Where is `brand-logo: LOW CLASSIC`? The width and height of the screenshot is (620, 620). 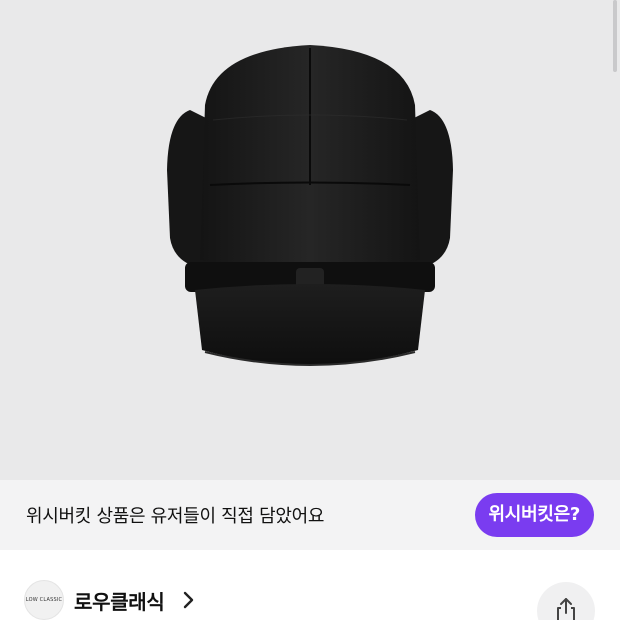
brand-logo: LOW CLASSIC is located at coordinates (44, 600).